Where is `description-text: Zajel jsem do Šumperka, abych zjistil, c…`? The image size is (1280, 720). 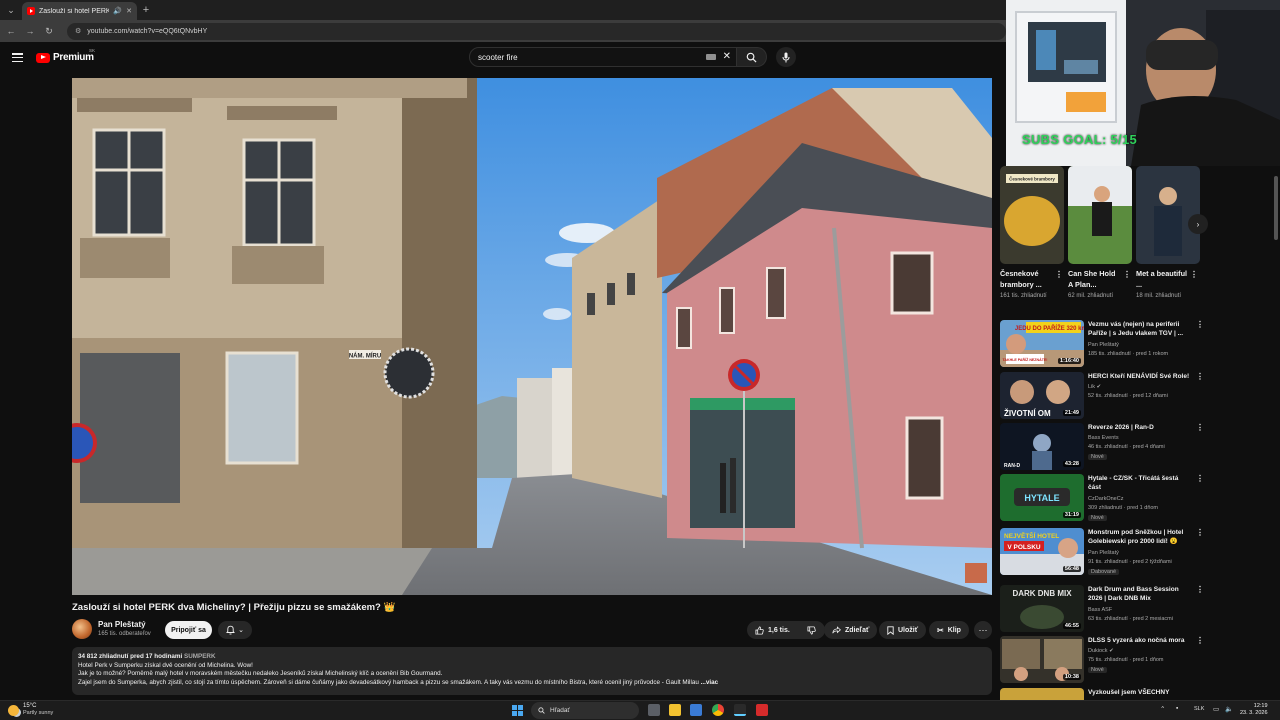
description-text: Zajel jsem do Šumperka, abych zjistil, c… is located at coordinates (388, 682).